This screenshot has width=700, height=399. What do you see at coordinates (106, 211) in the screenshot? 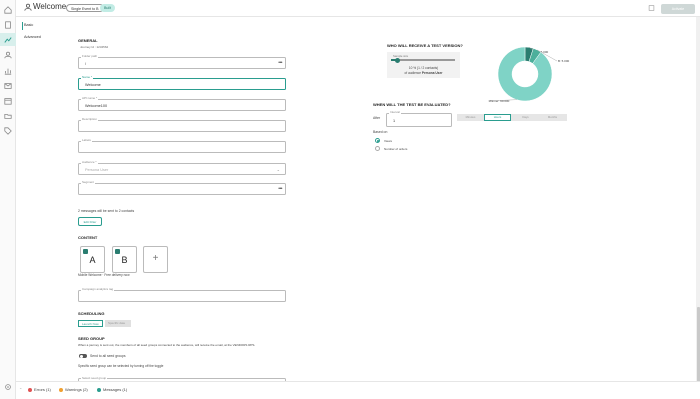
I see `messages-note: 2 messages will be sent to 2 contacts` at bounding box center [106, 211].